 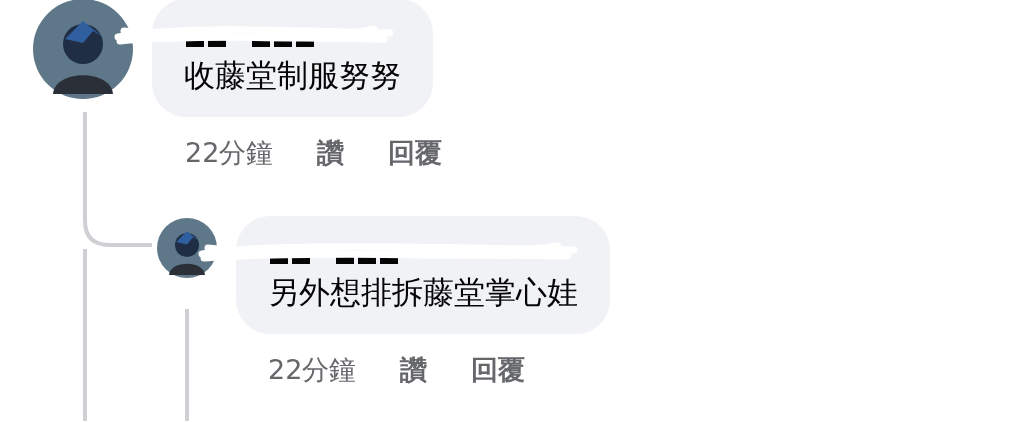 I want to click on comment-text: 收藤堂制服努努, so click(x=292, y=75).